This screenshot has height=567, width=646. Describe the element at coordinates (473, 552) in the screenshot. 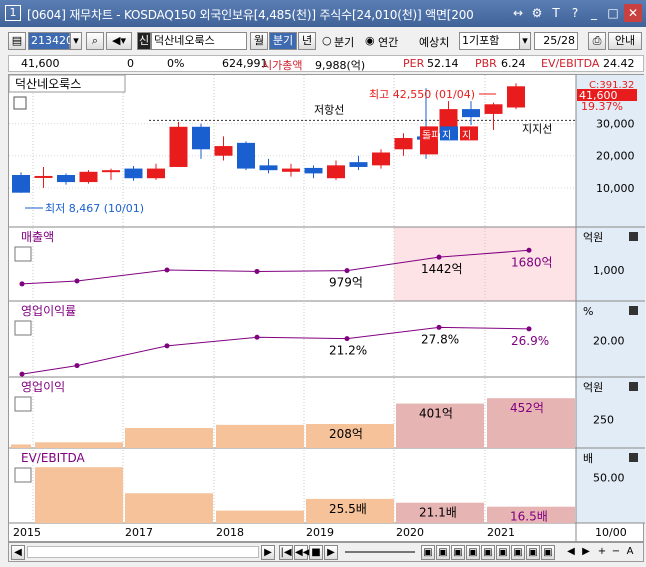

I see `tool4-icon: ▣` at that location.